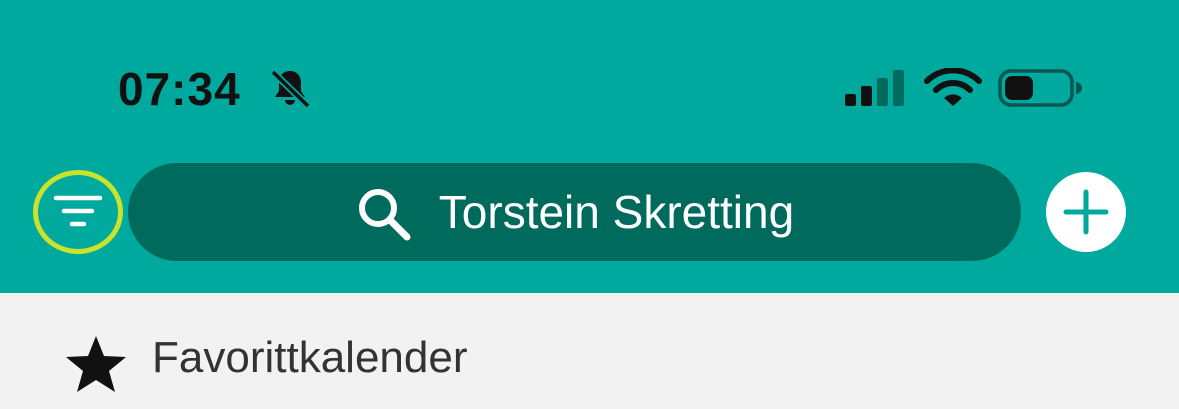  What do you see at coordinates (290, 89) in the screenshot?
I see `bell-slash-icon` at bounding box center [290, 89].